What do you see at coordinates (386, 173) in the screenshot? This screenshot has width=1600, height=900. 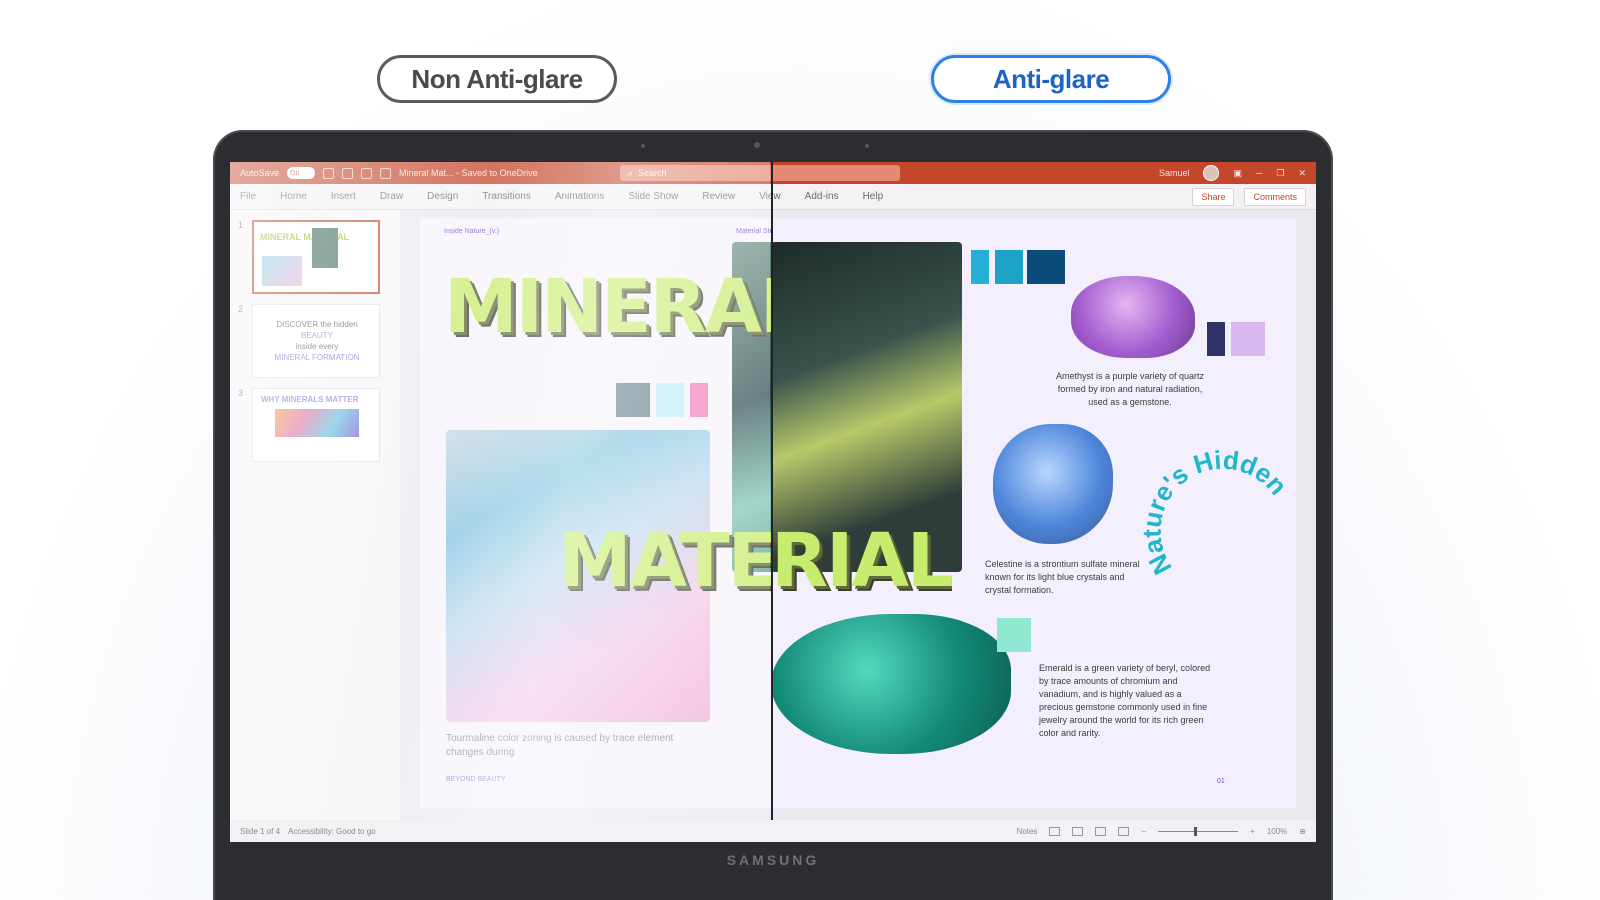 I see `present-icon` at bounding box center [386, 173].